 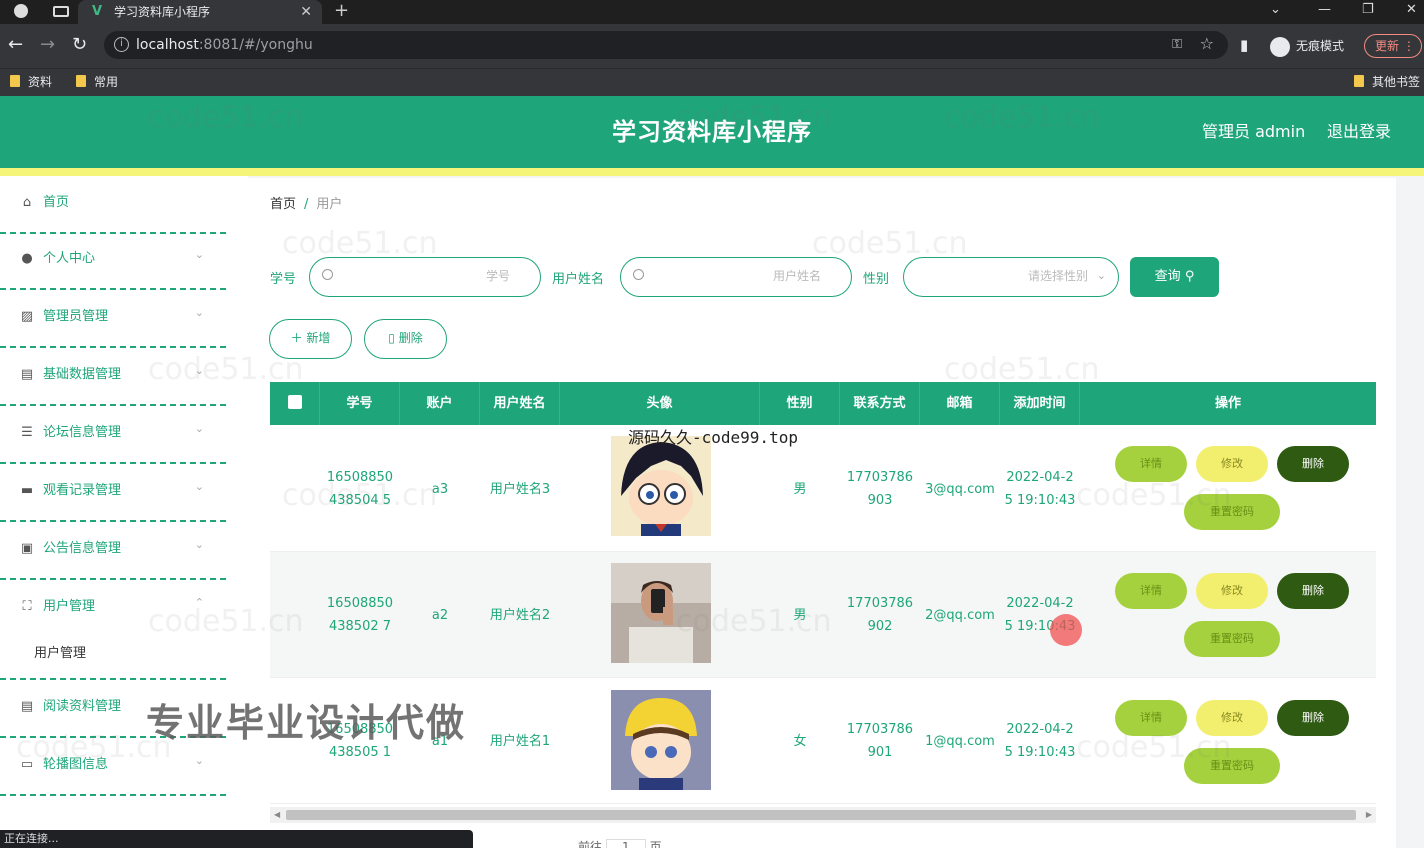 I want to click on sidebar-item-profile: ● 个人中心 ⌄, so click(x=113, y=261).